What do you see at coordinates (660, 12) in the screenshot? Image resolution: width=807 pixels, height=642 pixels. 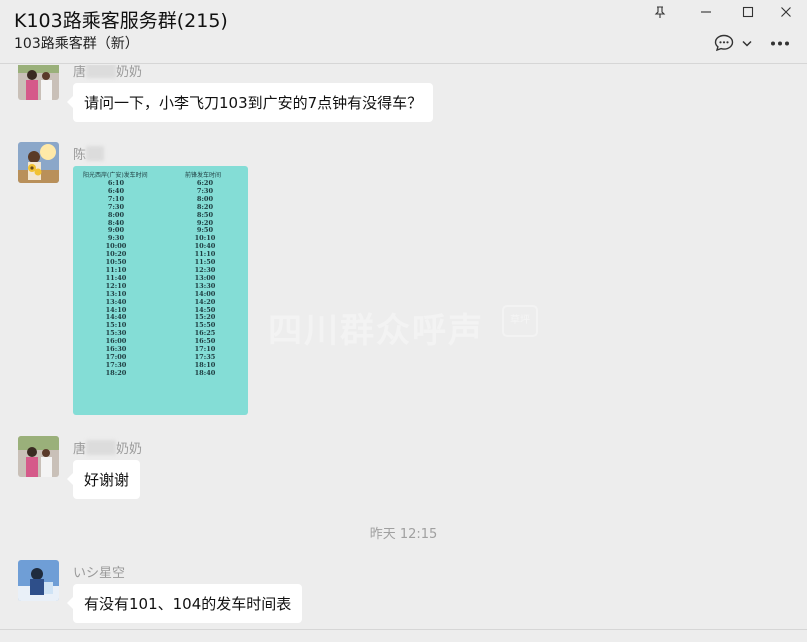 I see `pin-icon` at bounding box center [660, 12].